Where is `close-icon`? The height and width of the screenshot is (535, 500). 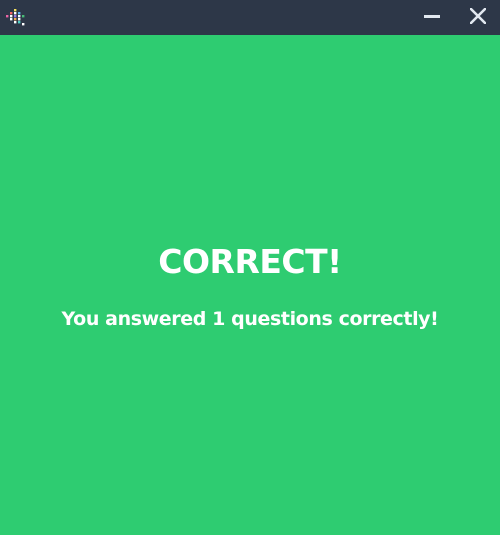 close-icon is located at coordinates (478, 17).